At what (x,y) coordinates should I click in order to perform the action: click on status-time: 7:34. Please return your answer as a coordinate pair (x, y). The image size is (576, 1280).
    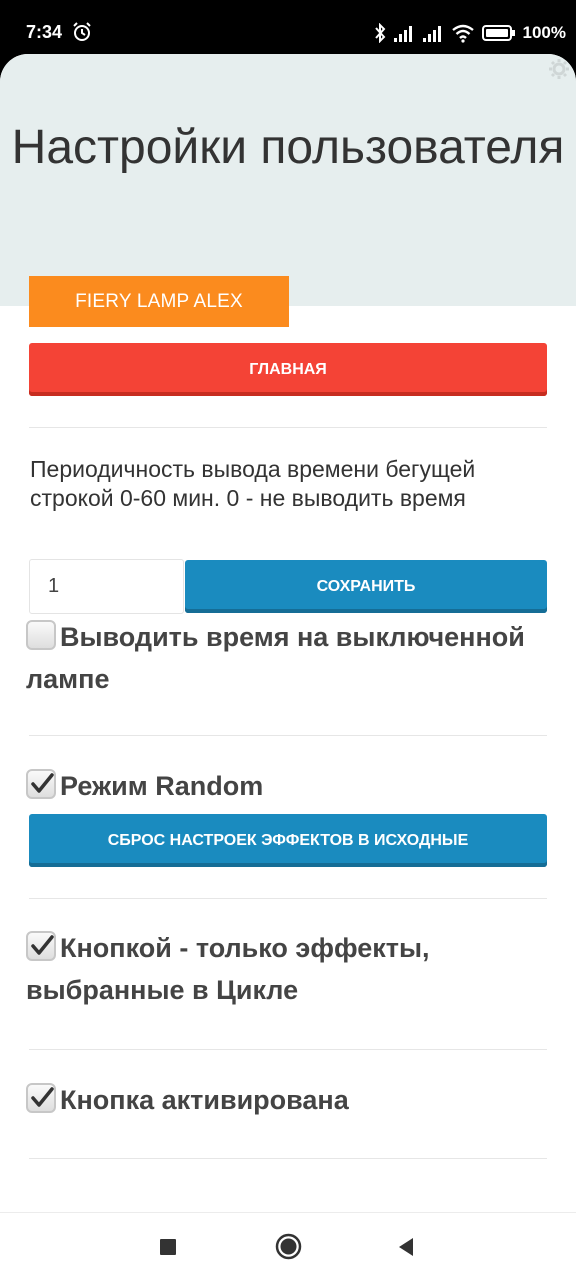
    Looking at the image, I should click on (44, 32).